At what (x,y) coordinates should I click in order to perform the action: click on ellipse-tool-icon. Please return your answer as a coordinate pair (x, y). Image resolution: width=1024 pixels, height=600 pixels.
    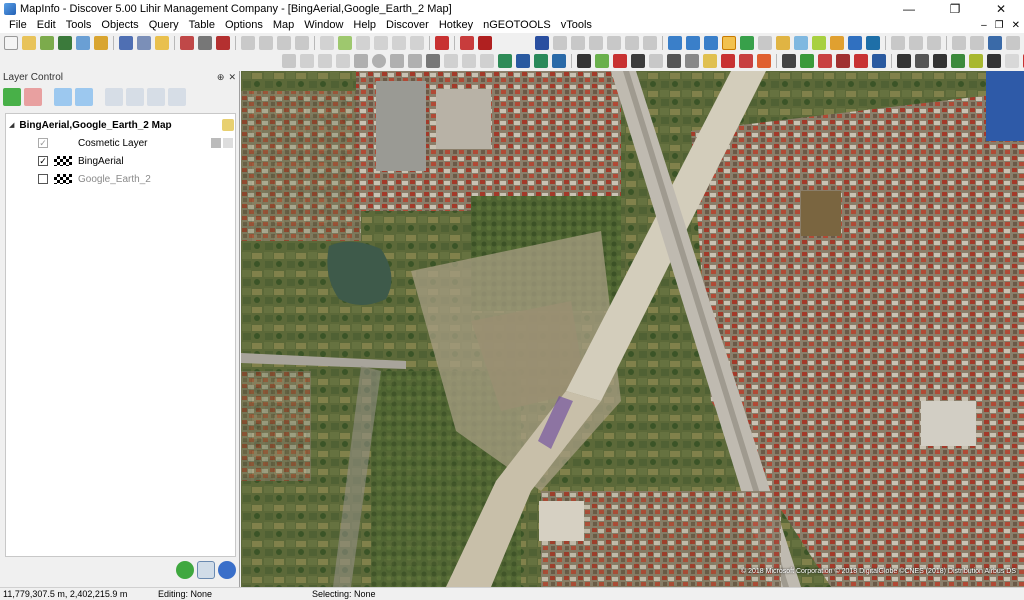
    Looking at the image, I should click on (379, 61).